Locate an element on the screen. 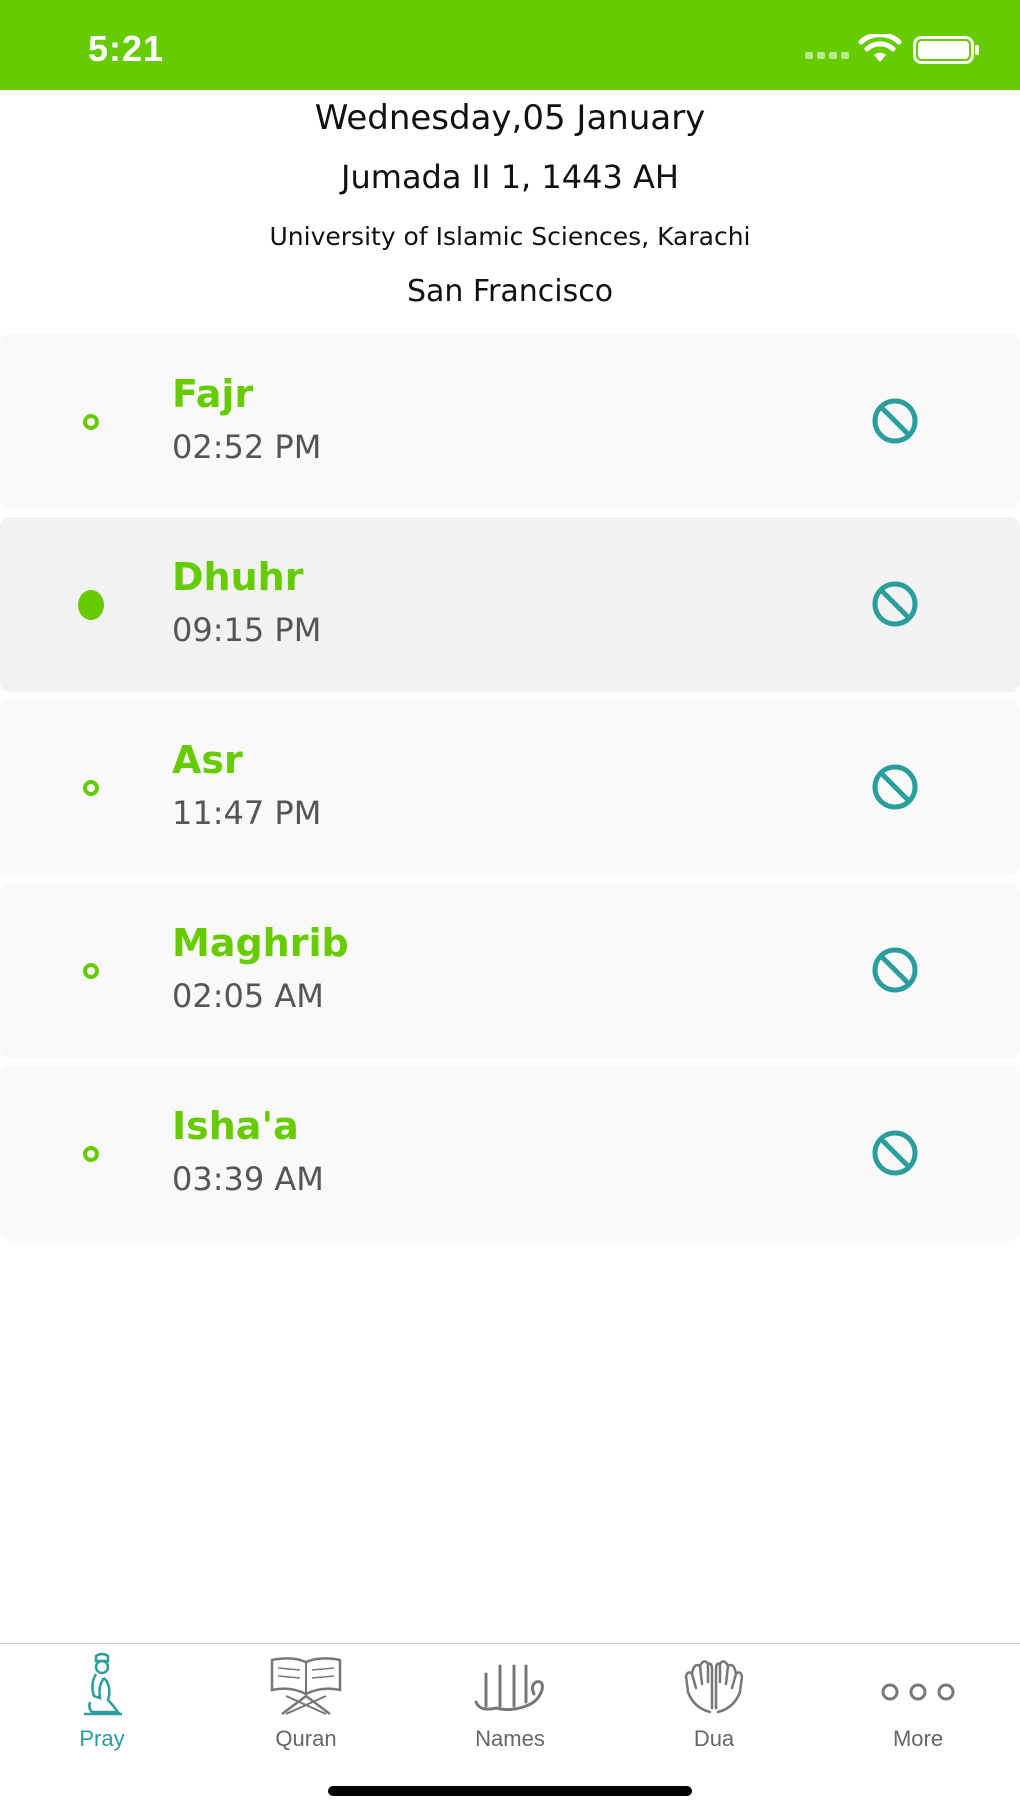  prayer-name: Dhuhr is located at coordinates (238, 577).